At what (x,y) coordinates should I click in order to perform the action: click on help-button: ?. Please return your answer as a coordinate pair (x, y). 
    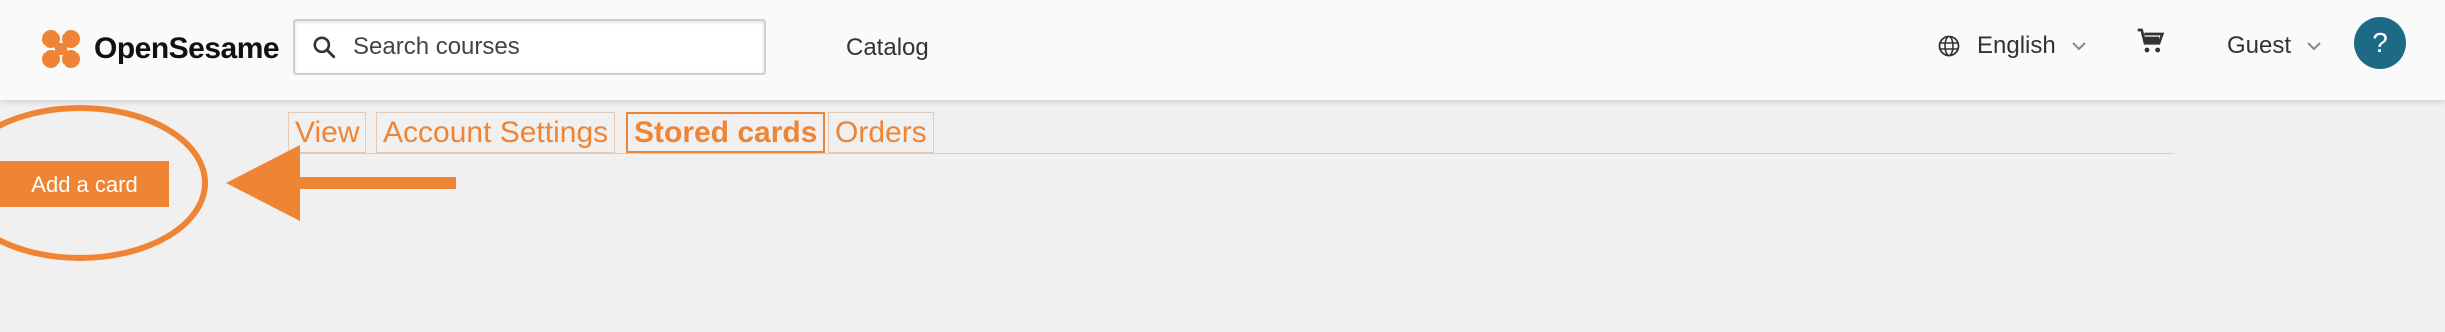
    Looking at the image, I should click on (2380, 43).